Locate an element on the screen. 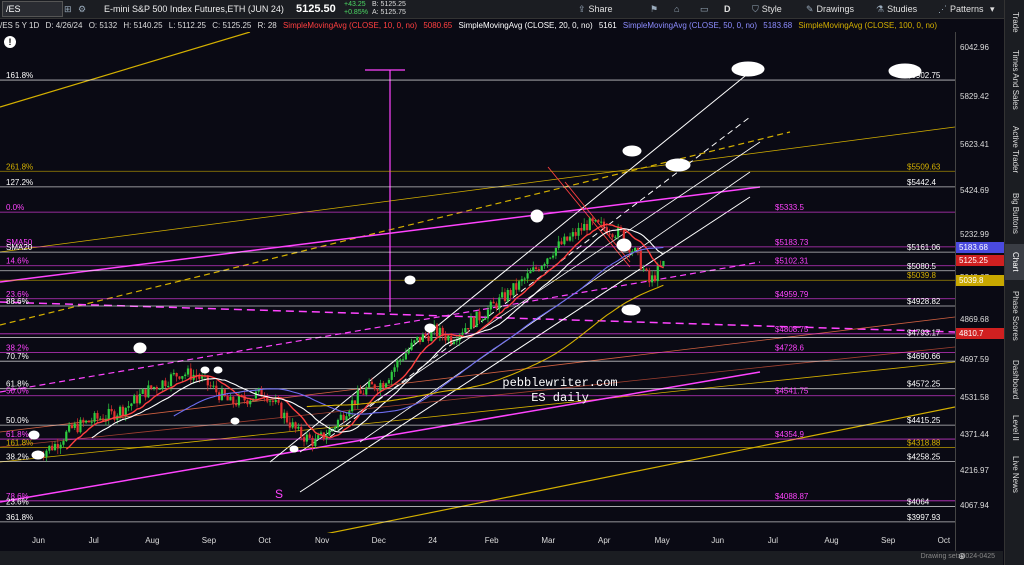 The image size is (1024, 565). side-tab-times-and-sales: Times And Sales is located at coordinates (1014, 80).